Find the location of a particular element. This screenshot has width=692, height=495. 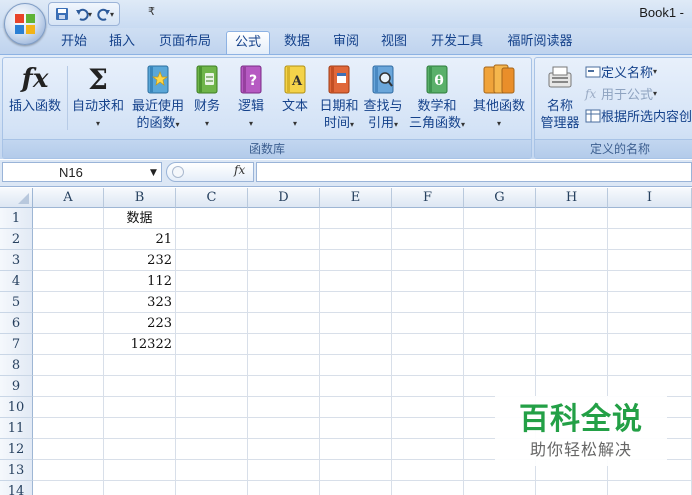

cell-b2: 21 is located at coordinates (140, 239).